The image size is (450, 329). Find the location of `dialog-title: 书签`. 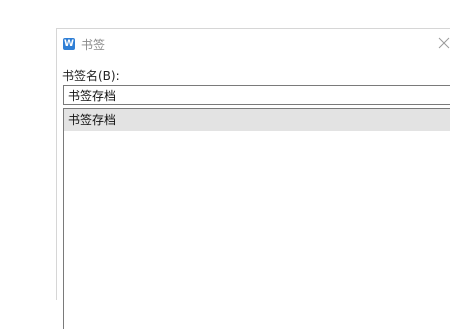

dialog-title: 书签 is located at coordinates (93, 45).